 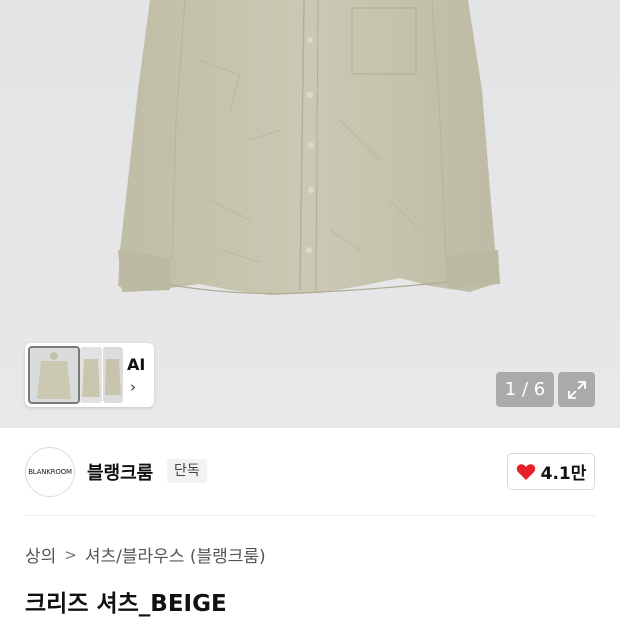 What do you see at coordinates (563, 474) in the screenshot?
I see `like-count: 4.1만` at bounding box center [563, 474].